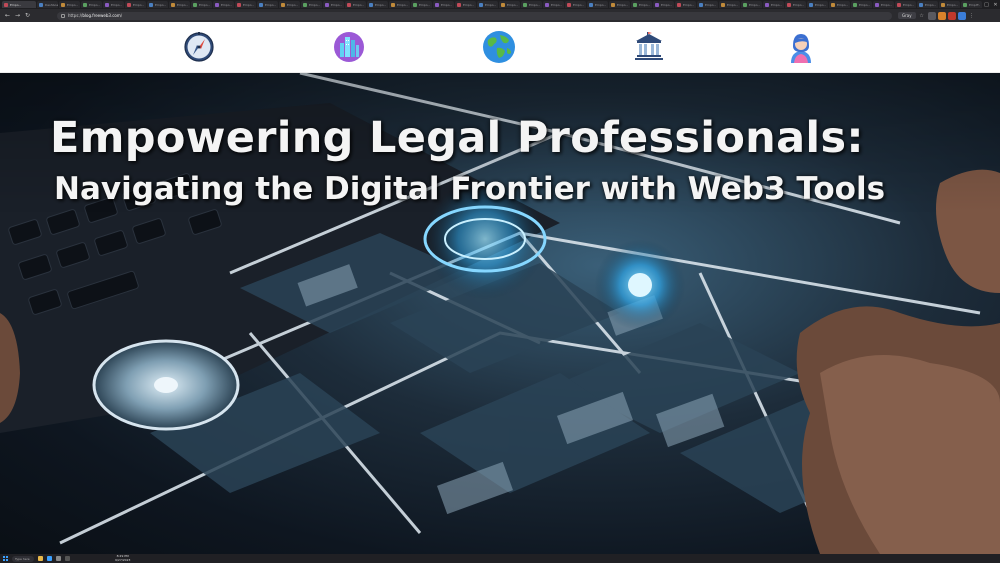  I want to click on city-icon, so click(349, 47).